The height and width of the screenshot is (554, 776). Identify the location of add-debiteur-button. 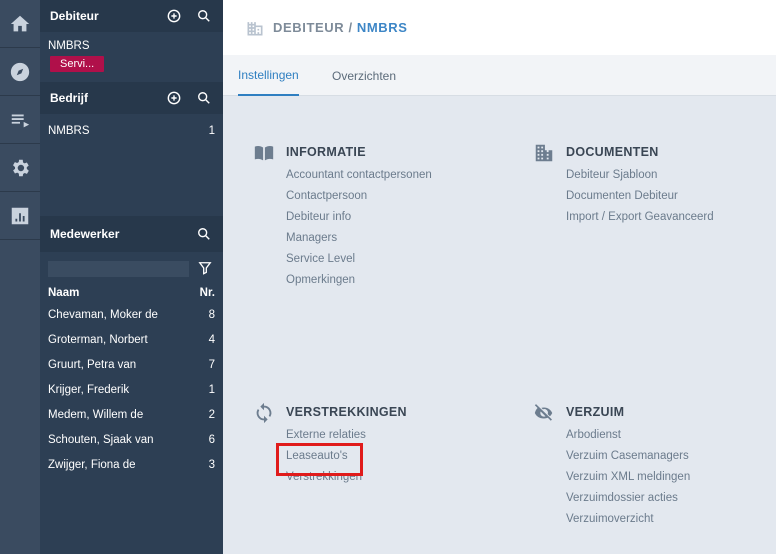
(174, 16).